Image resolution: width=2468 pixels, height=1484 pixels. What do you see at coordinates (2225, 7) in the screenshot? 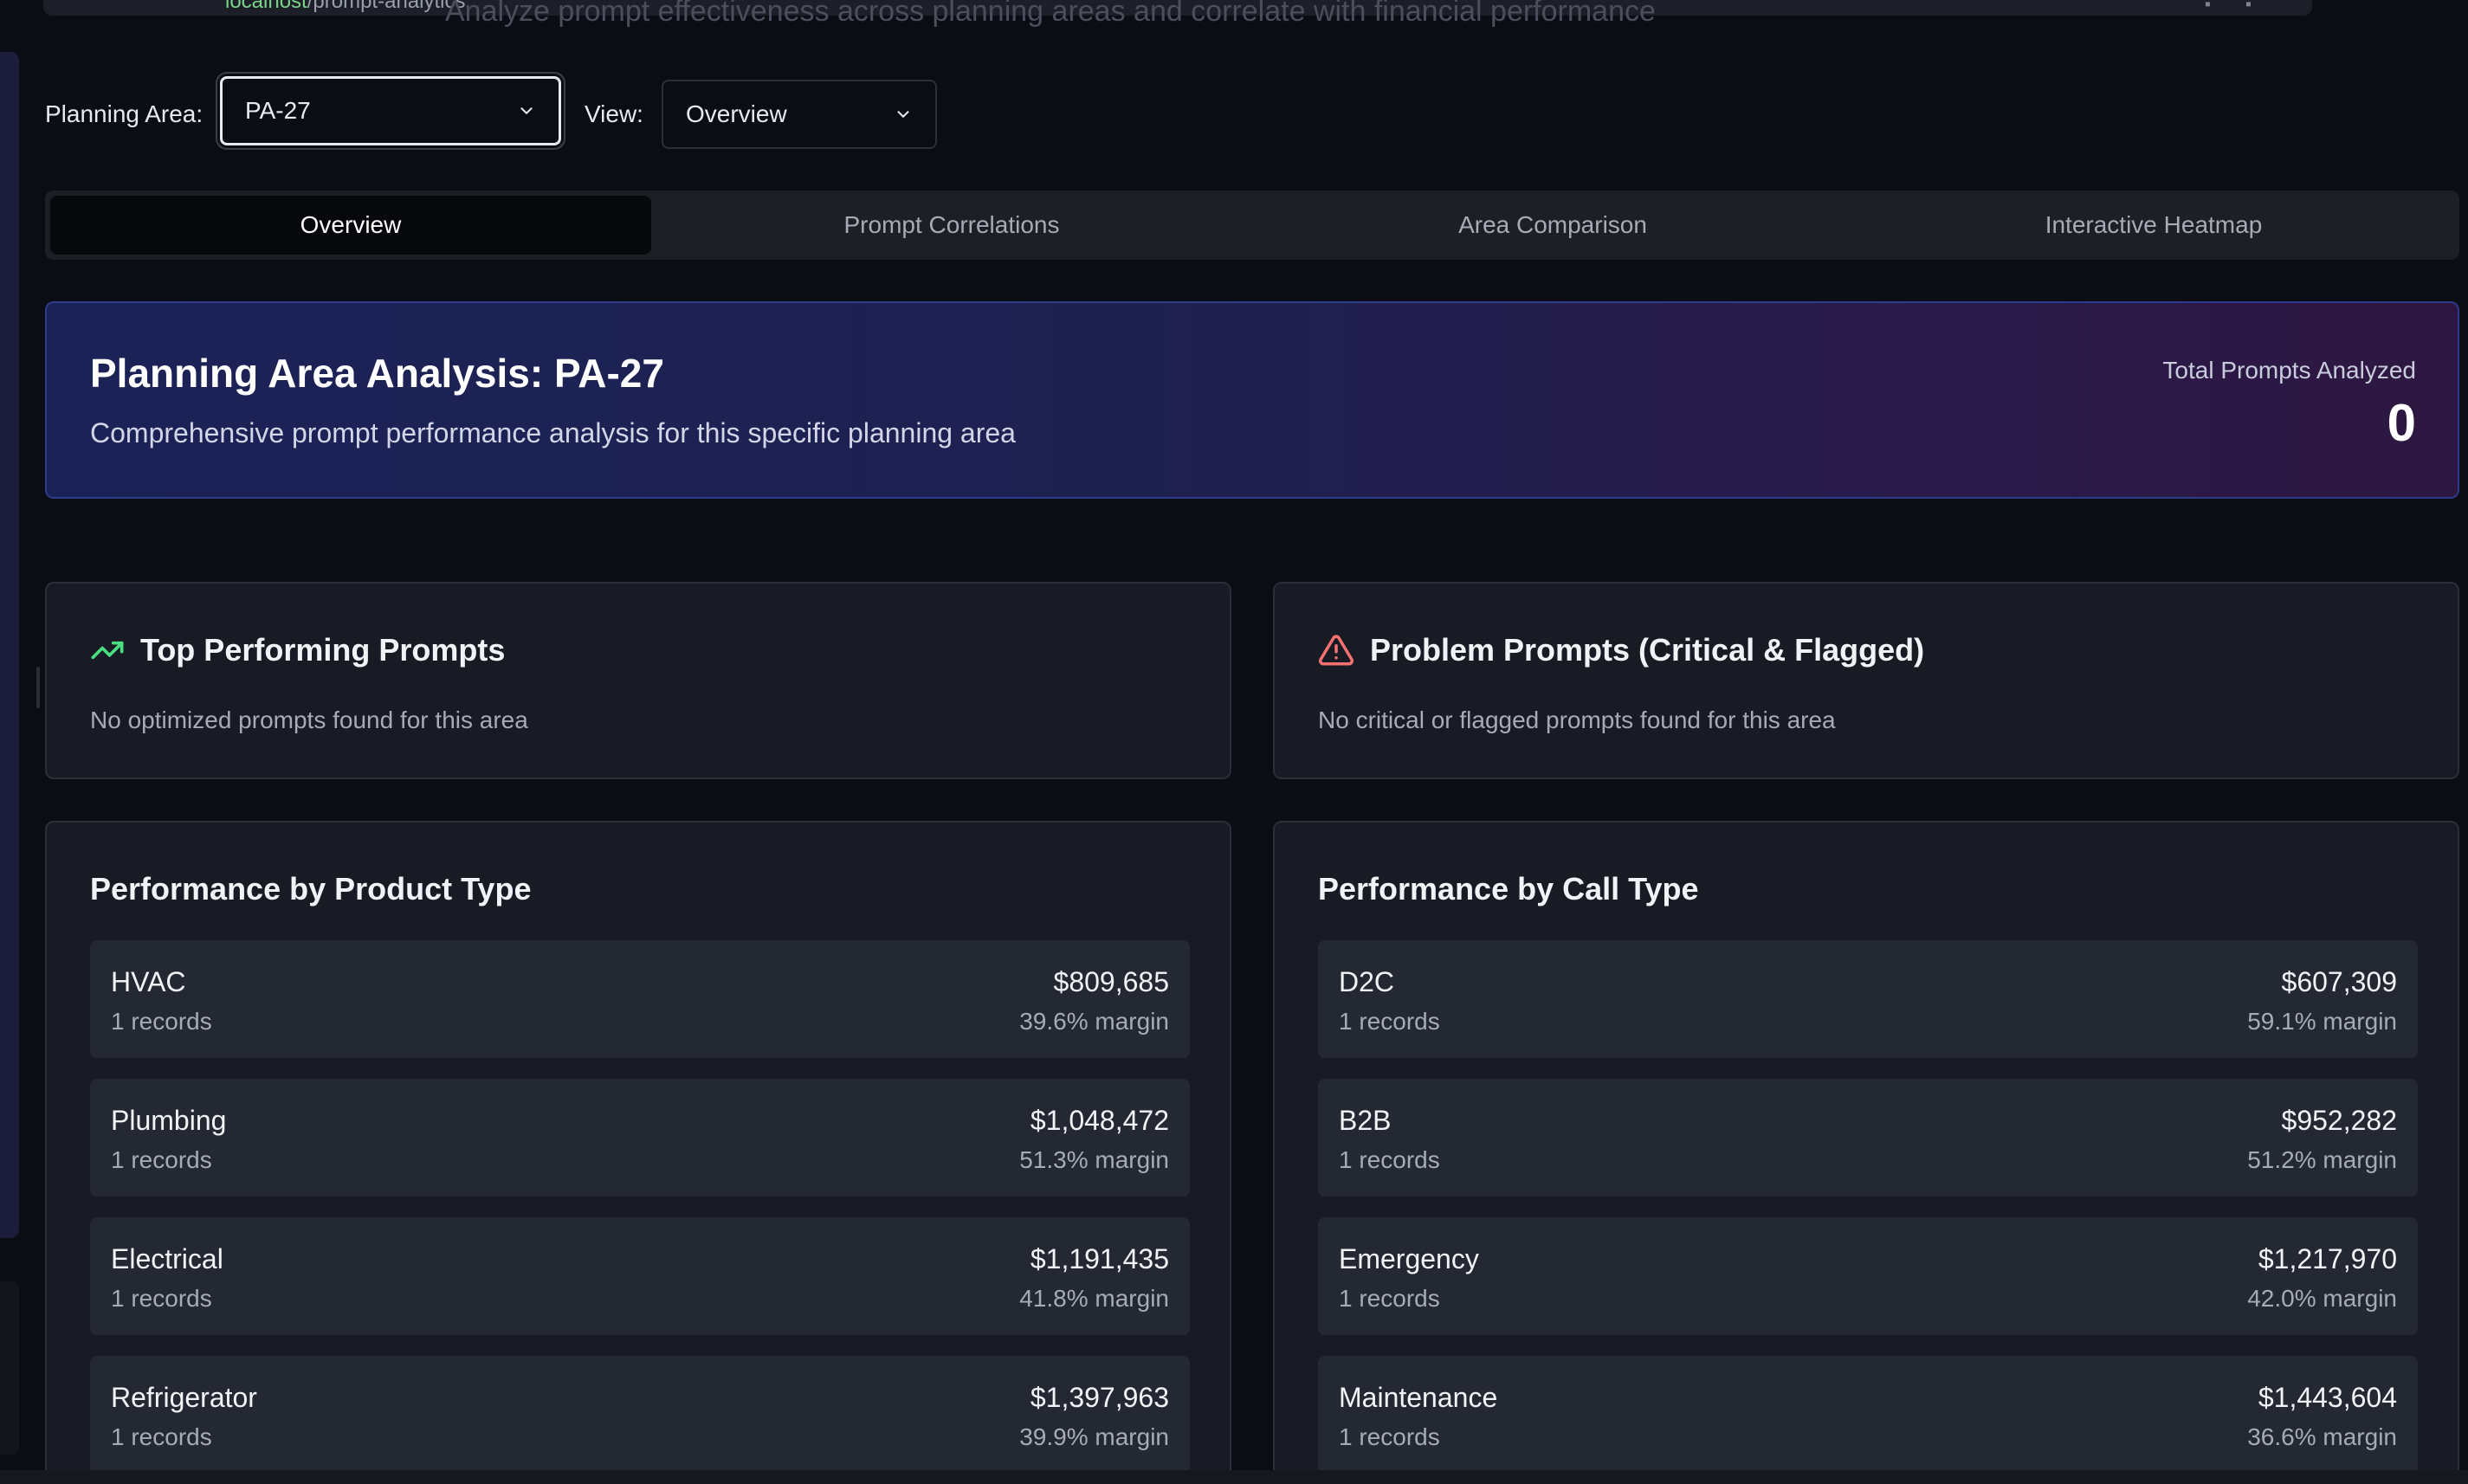
I see `extension-icon: ▪` at bounding box center [2225, 7].